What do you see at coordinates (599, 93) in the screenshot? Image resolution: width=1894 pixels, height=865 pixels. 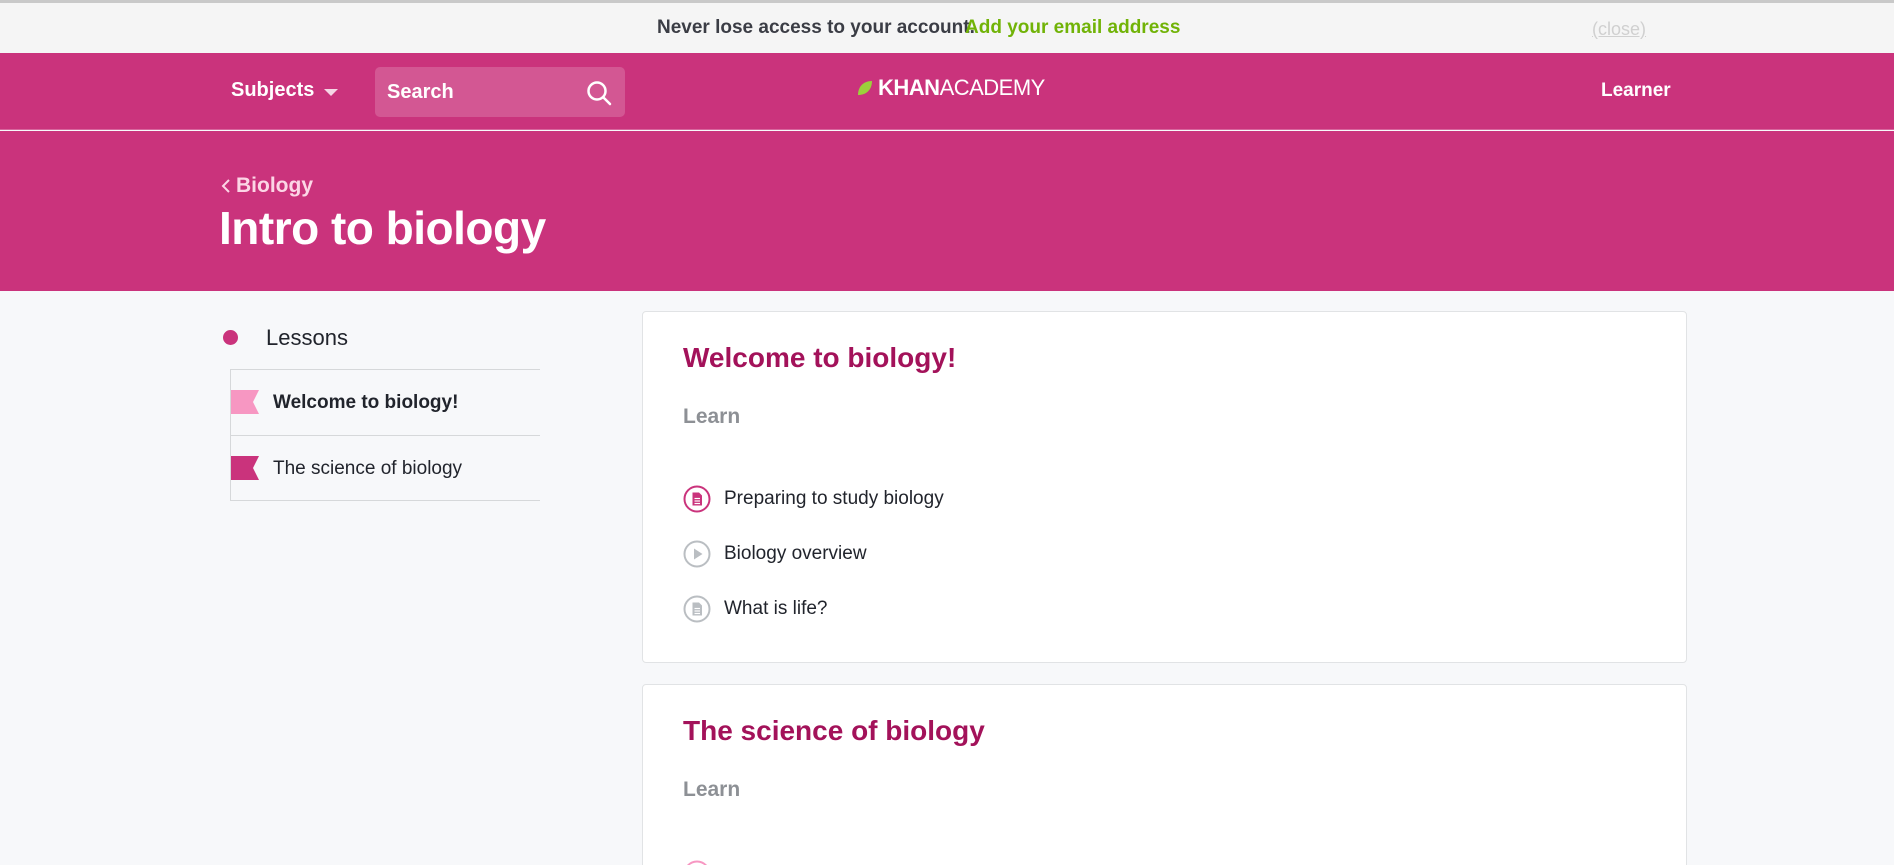 I see `search-icon` at bounding box center [599, 93].